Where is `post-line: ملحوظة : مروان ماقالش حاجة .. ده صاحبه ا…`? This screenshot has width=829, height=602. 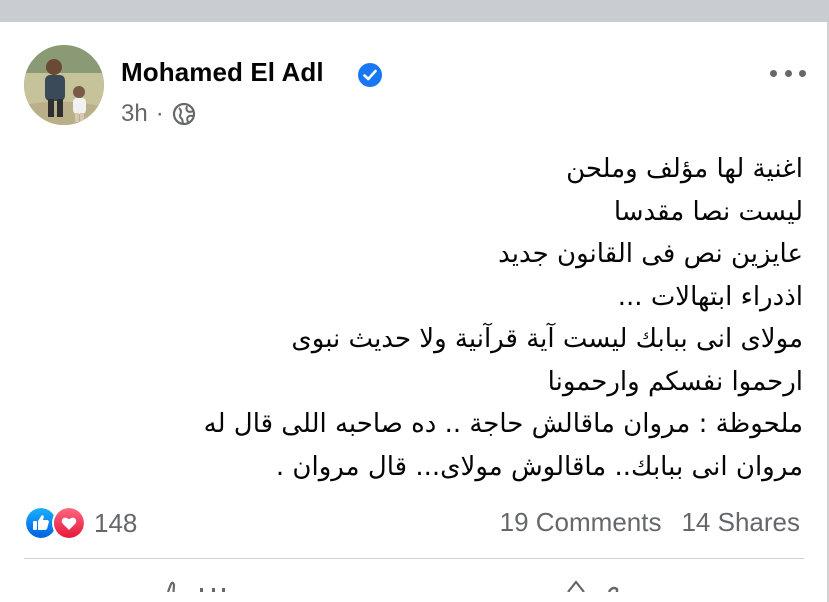
post-line: ملحوظة : مروان ماقالش حاجة .. ده صاحبه ا… is located at coordinates (503, 424).